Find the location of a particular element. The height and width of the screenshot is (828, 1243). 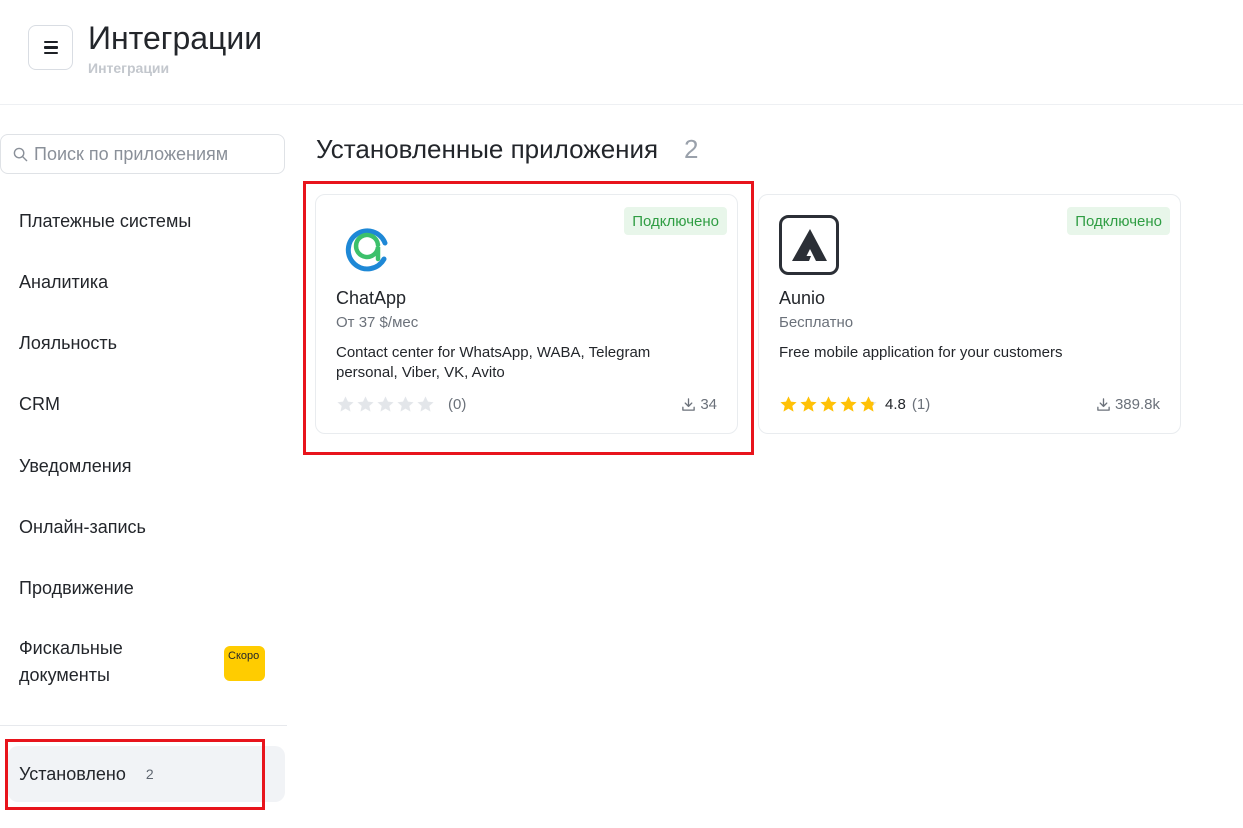

sidebar-item-payments: Платежные системы is located at coordinates (105, 221).